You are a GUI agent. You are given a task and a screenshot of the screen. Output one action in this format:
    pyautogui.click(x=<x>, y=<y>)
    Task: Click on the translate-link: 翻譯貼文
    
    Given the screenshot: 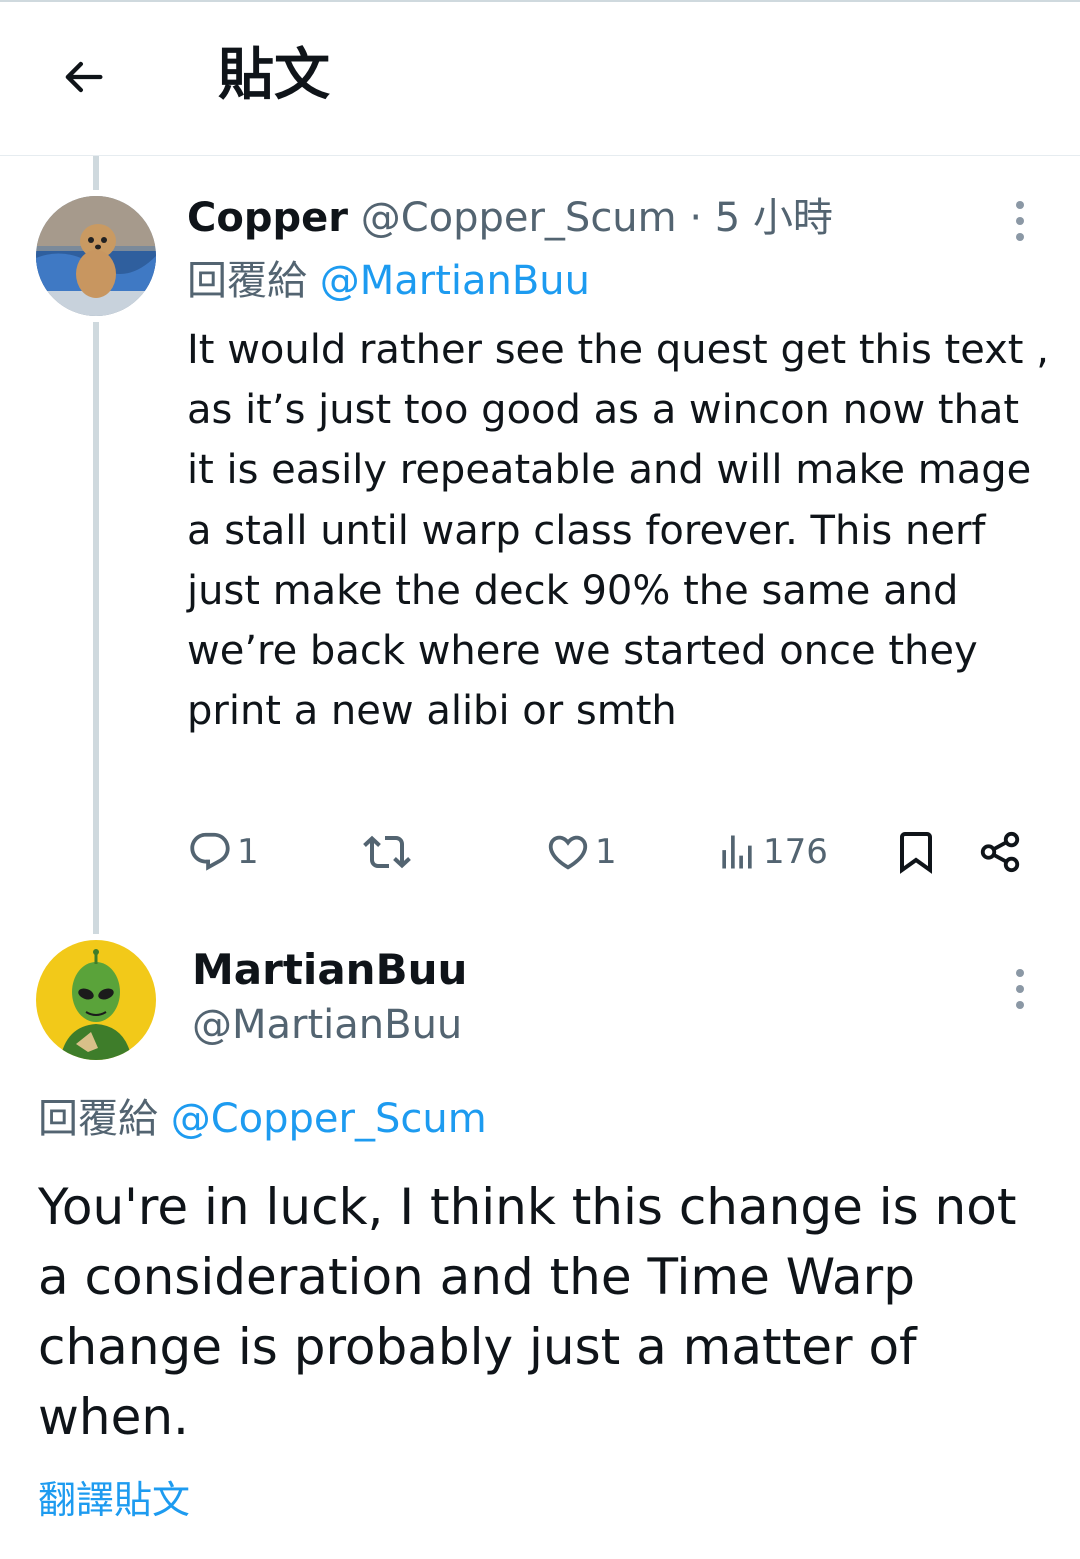 What is the action you would take?
    pyautogui.click(x=114, y=1500)
    